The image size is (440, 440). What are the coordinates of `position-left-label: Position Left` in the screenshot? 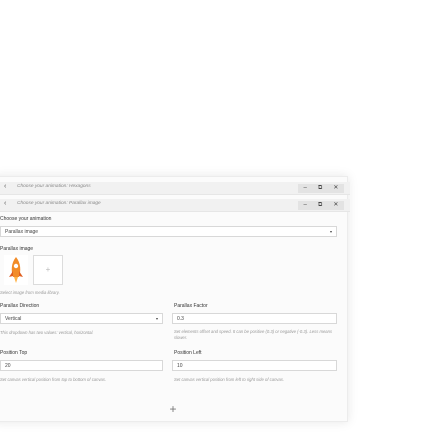 It's located at (188, 353).